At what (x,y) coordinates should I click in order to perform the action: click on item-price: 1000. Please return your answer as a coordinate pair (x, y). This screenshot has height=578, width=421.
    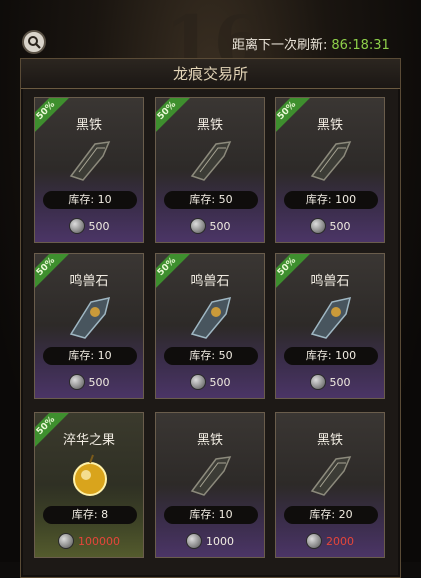
    Looking at the image, I should click on (210, 541).